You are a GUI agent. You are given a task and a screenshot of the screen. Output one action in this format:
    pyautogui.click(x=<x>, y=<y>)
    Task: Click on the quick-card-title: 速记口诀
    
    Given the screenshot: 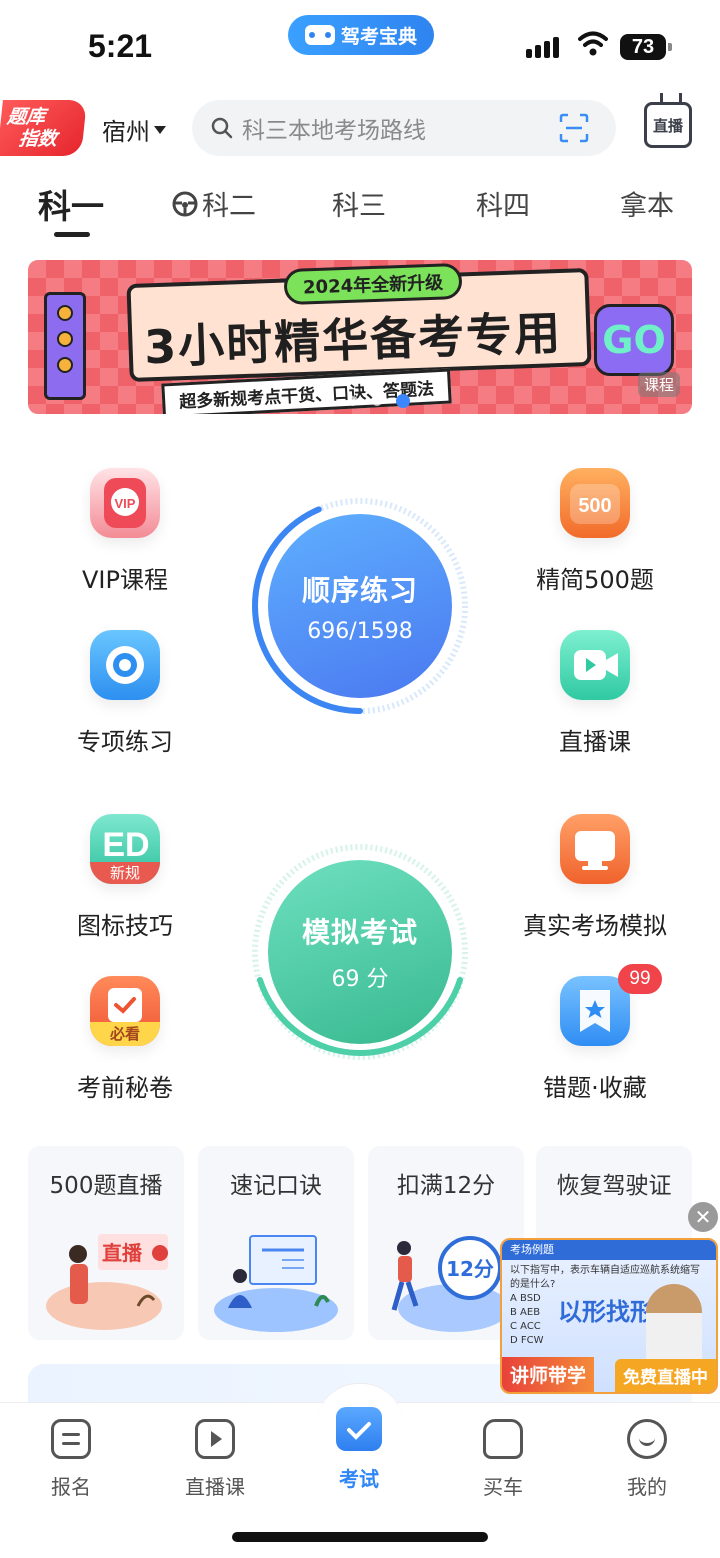 What is the action you would take?
    pyautogui.click(x=276, y=1186)
    